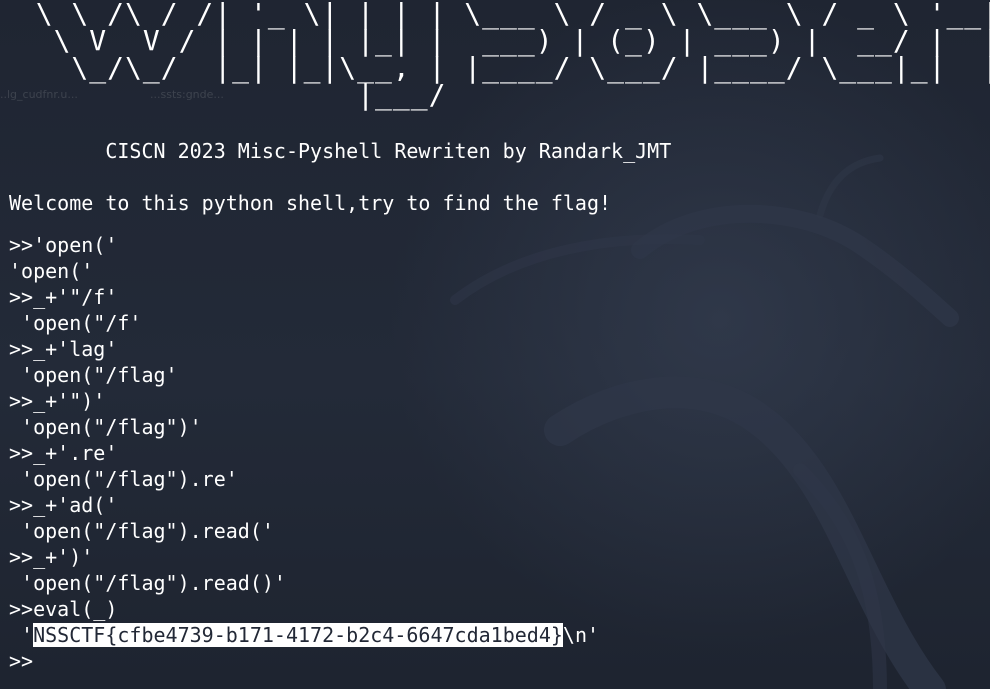  I want to click on session-line: >>_+')', so click(51, 557).